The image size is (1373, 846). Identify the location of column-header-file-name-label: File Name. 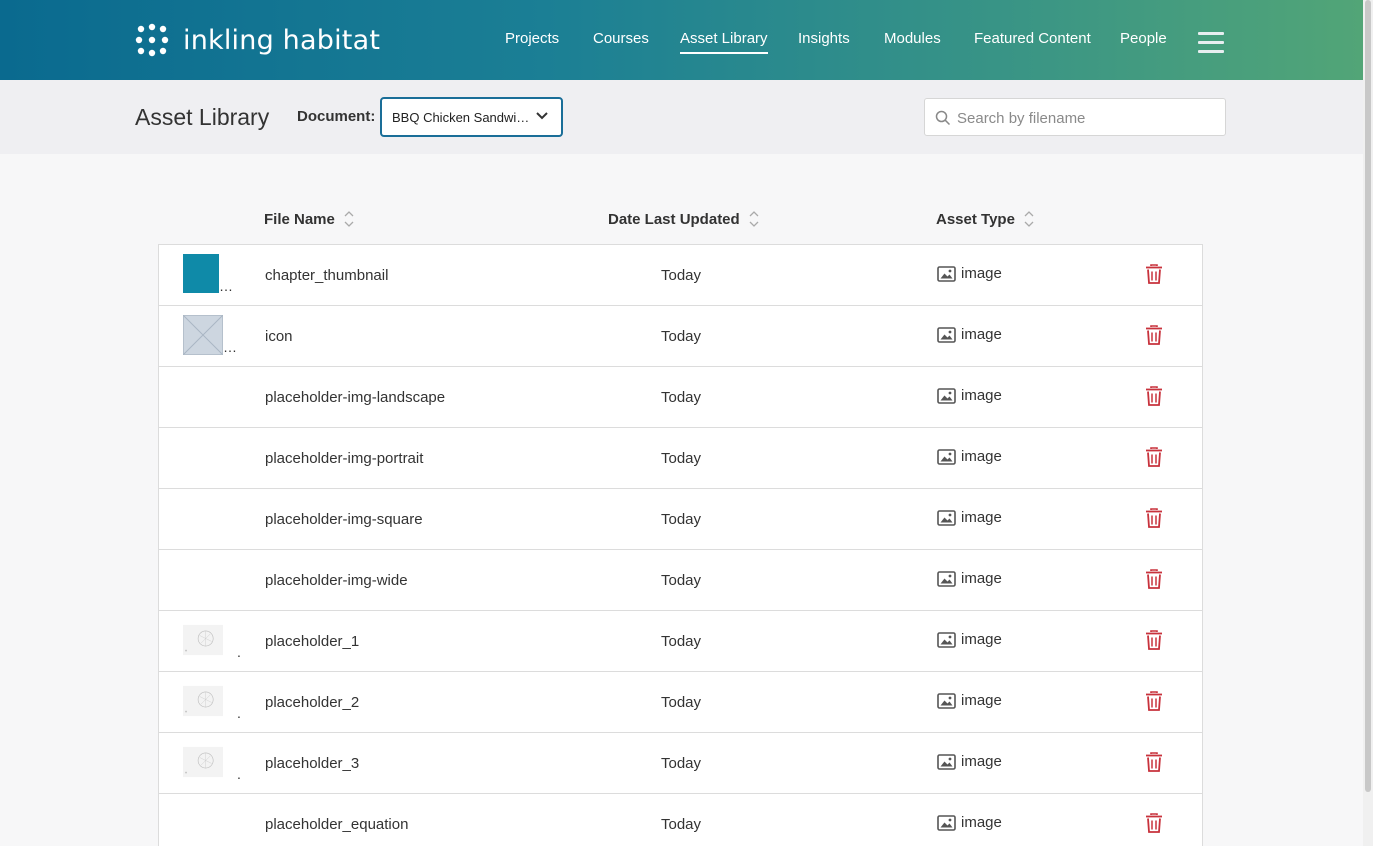
(299, 219).